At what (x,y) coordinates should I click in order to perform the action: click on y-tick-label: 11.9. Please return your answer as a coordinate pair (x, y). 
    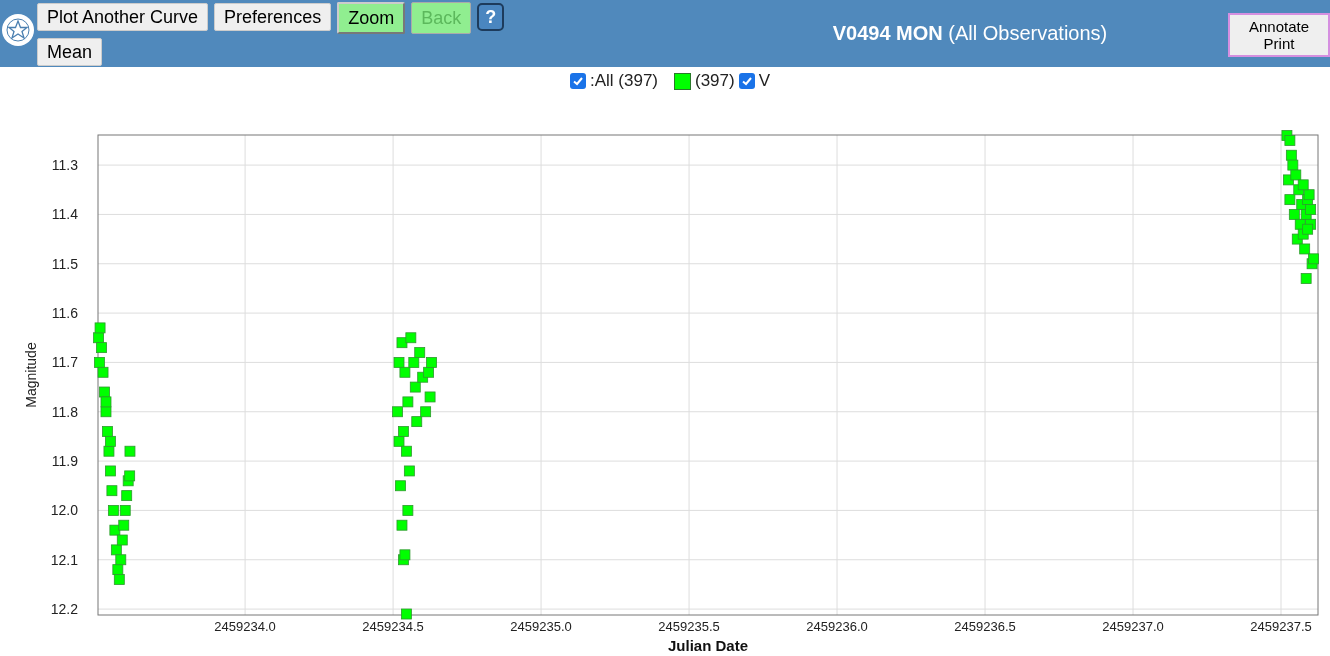
    Looking at the image, I should click on (64, 461).